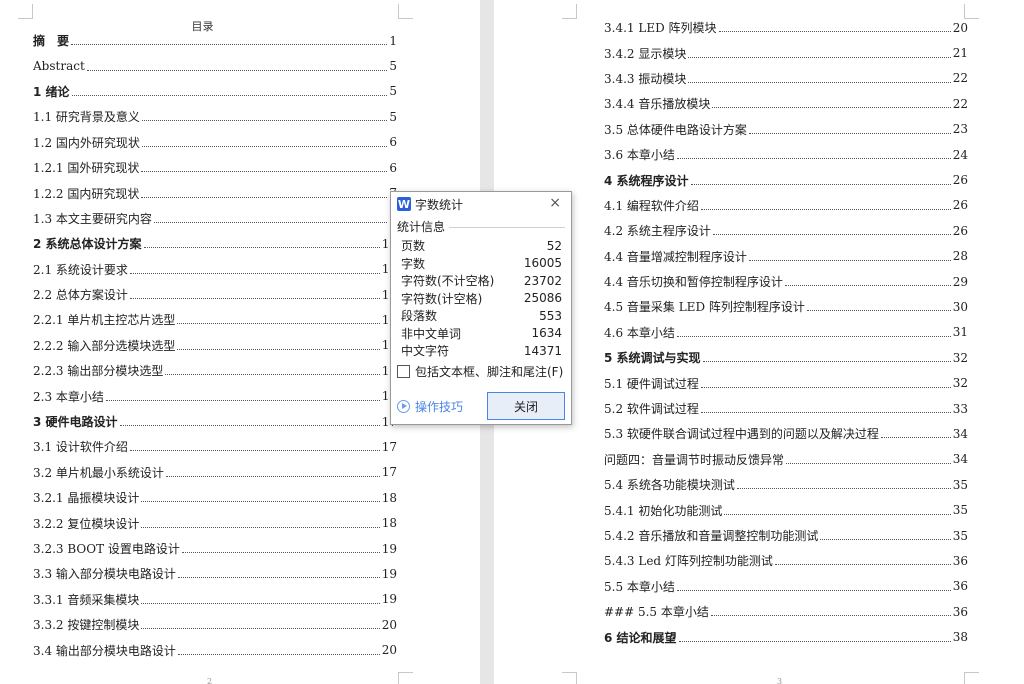 This screenshot has width=1024, height=684. What do you see at coordinates (215, 522) in the screenshot?
I see `toc-entry: 3.2.2 复位模块设计 18` at bounding box center [215, 522].